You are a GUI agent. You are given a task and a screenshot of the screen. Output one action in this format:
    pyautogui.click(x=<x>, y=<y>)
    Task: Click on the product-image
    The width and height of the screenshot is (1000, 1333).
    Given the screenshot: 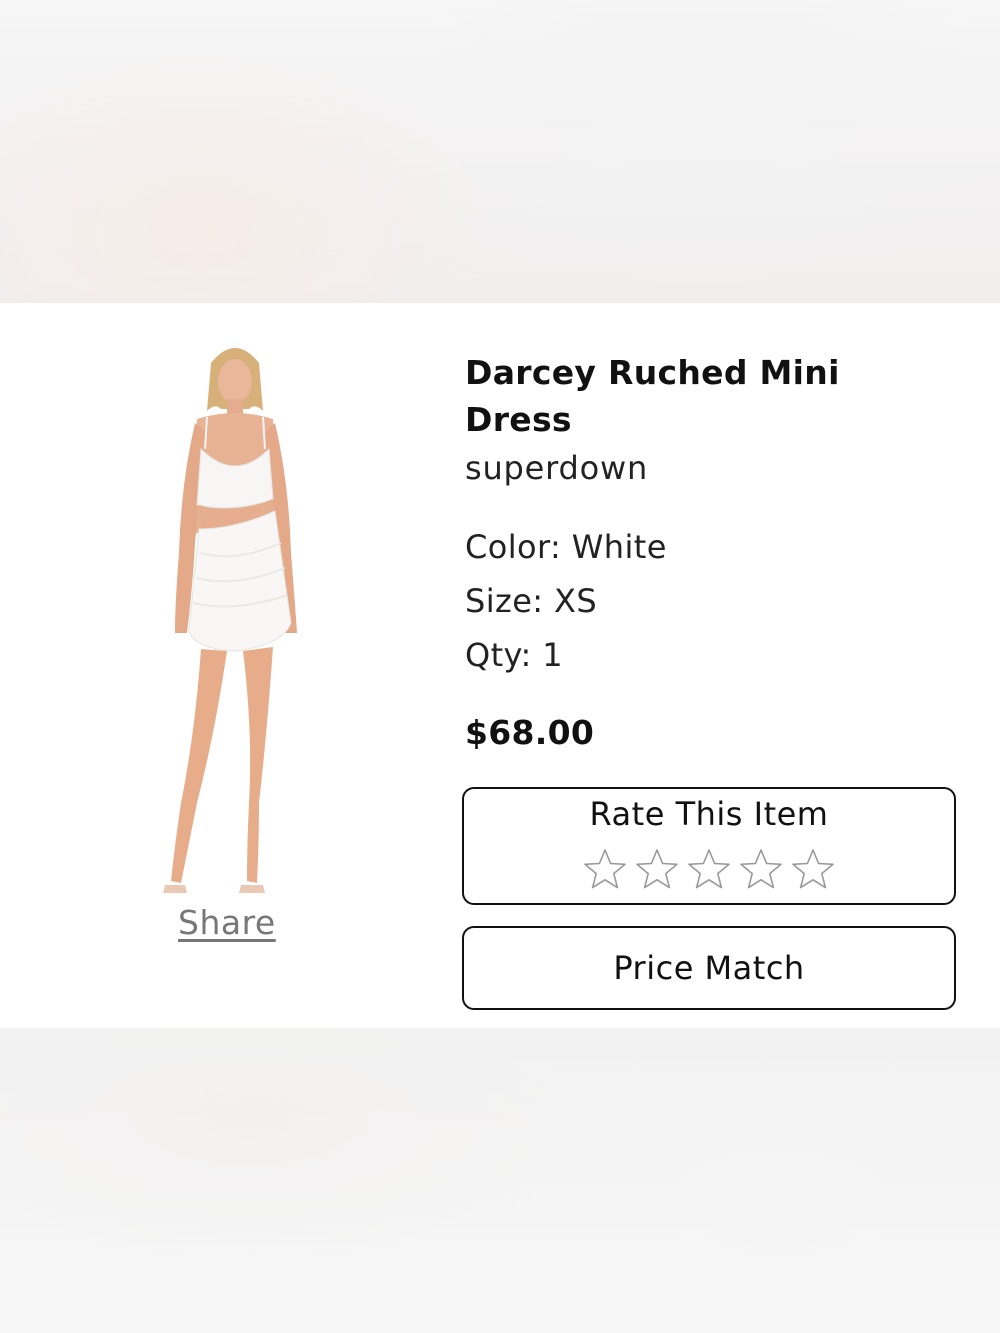 What is the action you would take?
    pyautogui.click(x=230, y=620)
    